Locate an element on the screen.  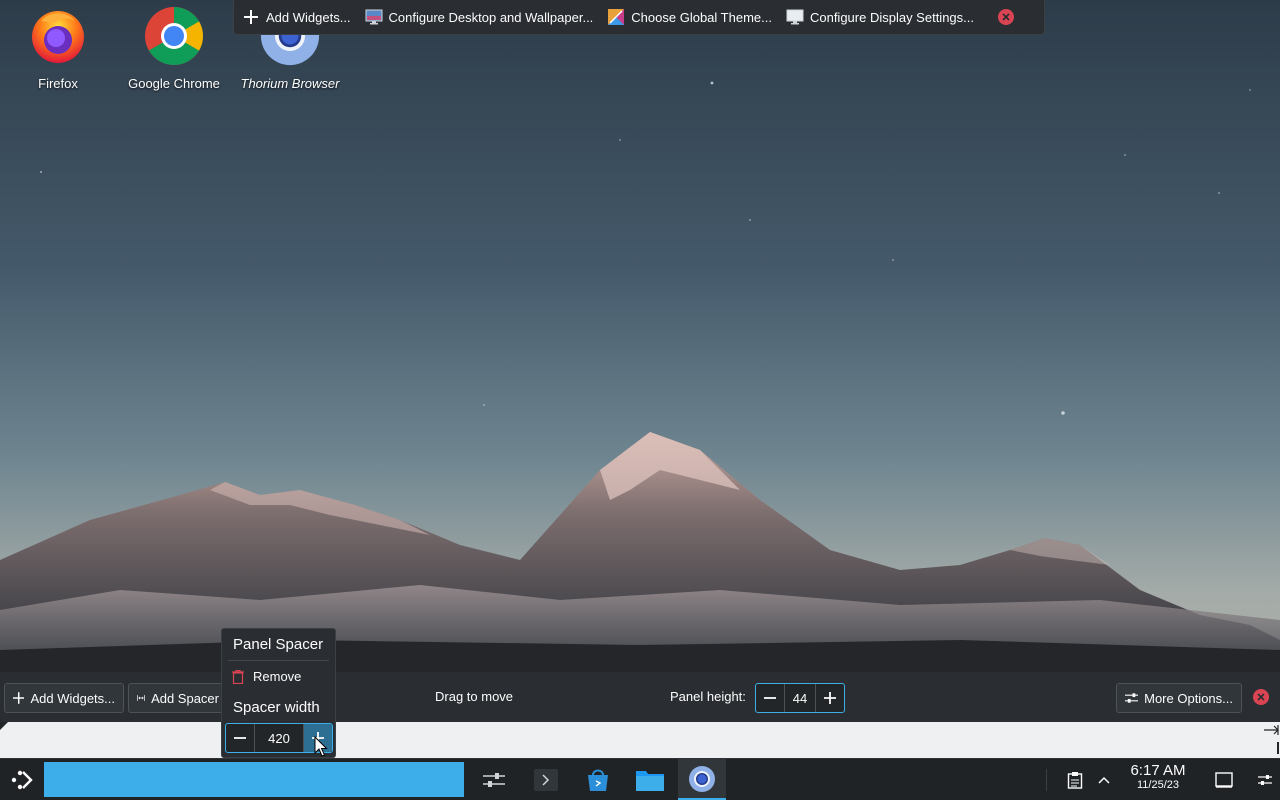
desktop-icon-google-chrome: Google Chrome is located at coordinates (174, 52).